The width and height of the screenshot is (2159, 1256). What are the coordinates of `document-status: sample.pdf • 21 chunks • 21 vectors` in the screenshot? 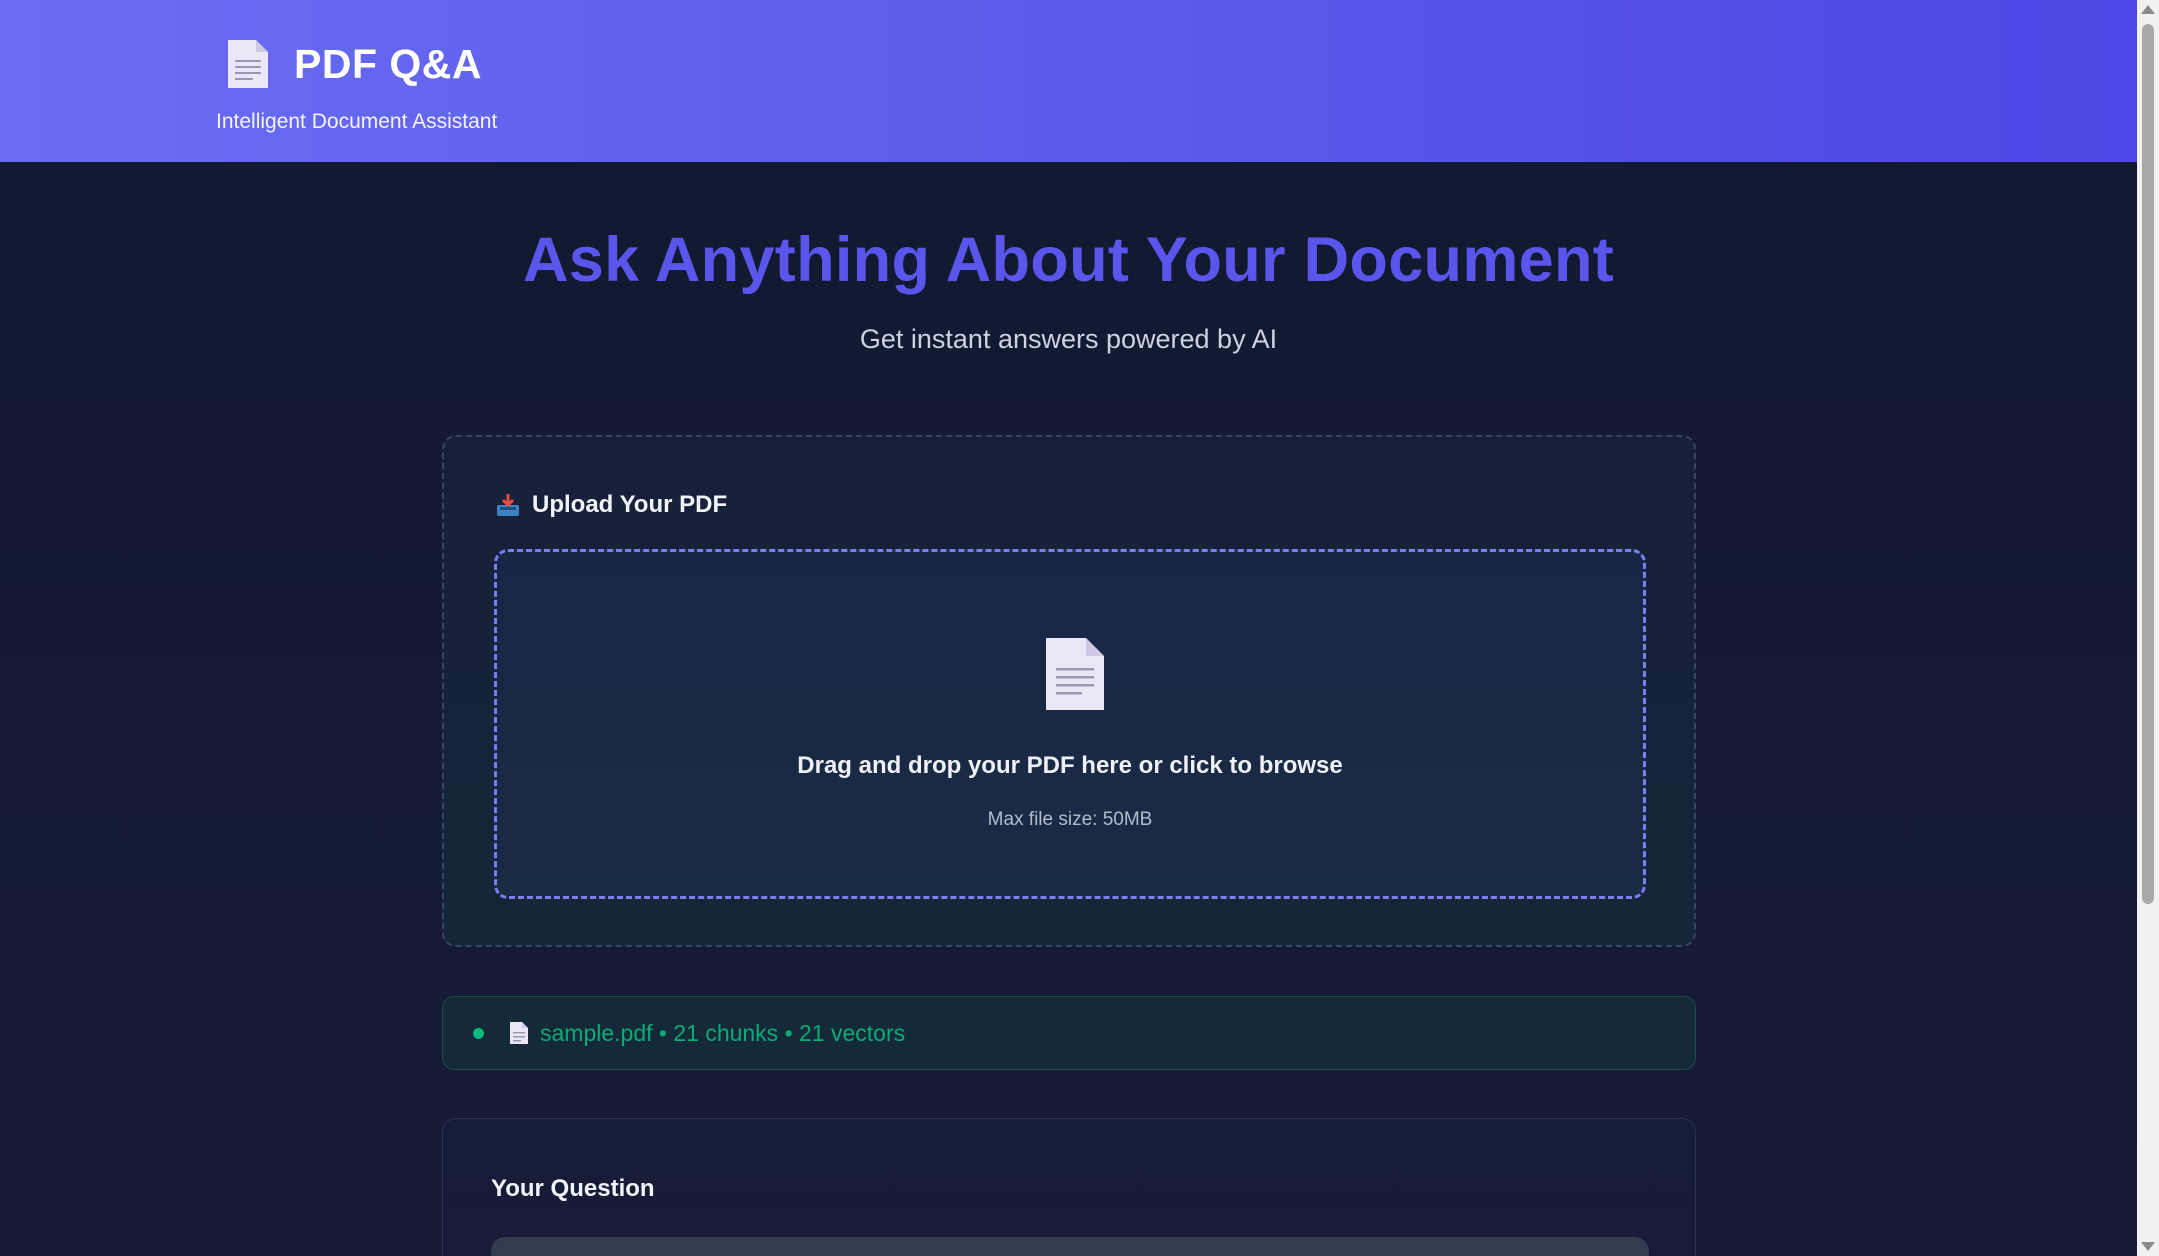 It's located at (1069, 1033).